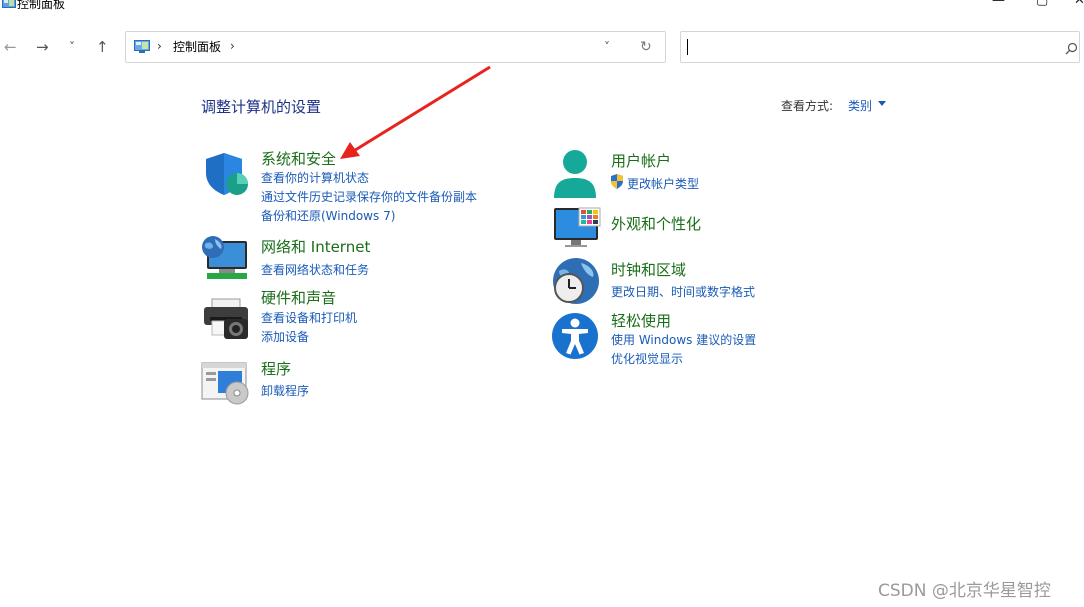 This screenshot has width=1084, height=607. Describe the element at coordinates (285, 390) in the screenshot. I see `link-uninstall-program: 卸载程序` at that location.